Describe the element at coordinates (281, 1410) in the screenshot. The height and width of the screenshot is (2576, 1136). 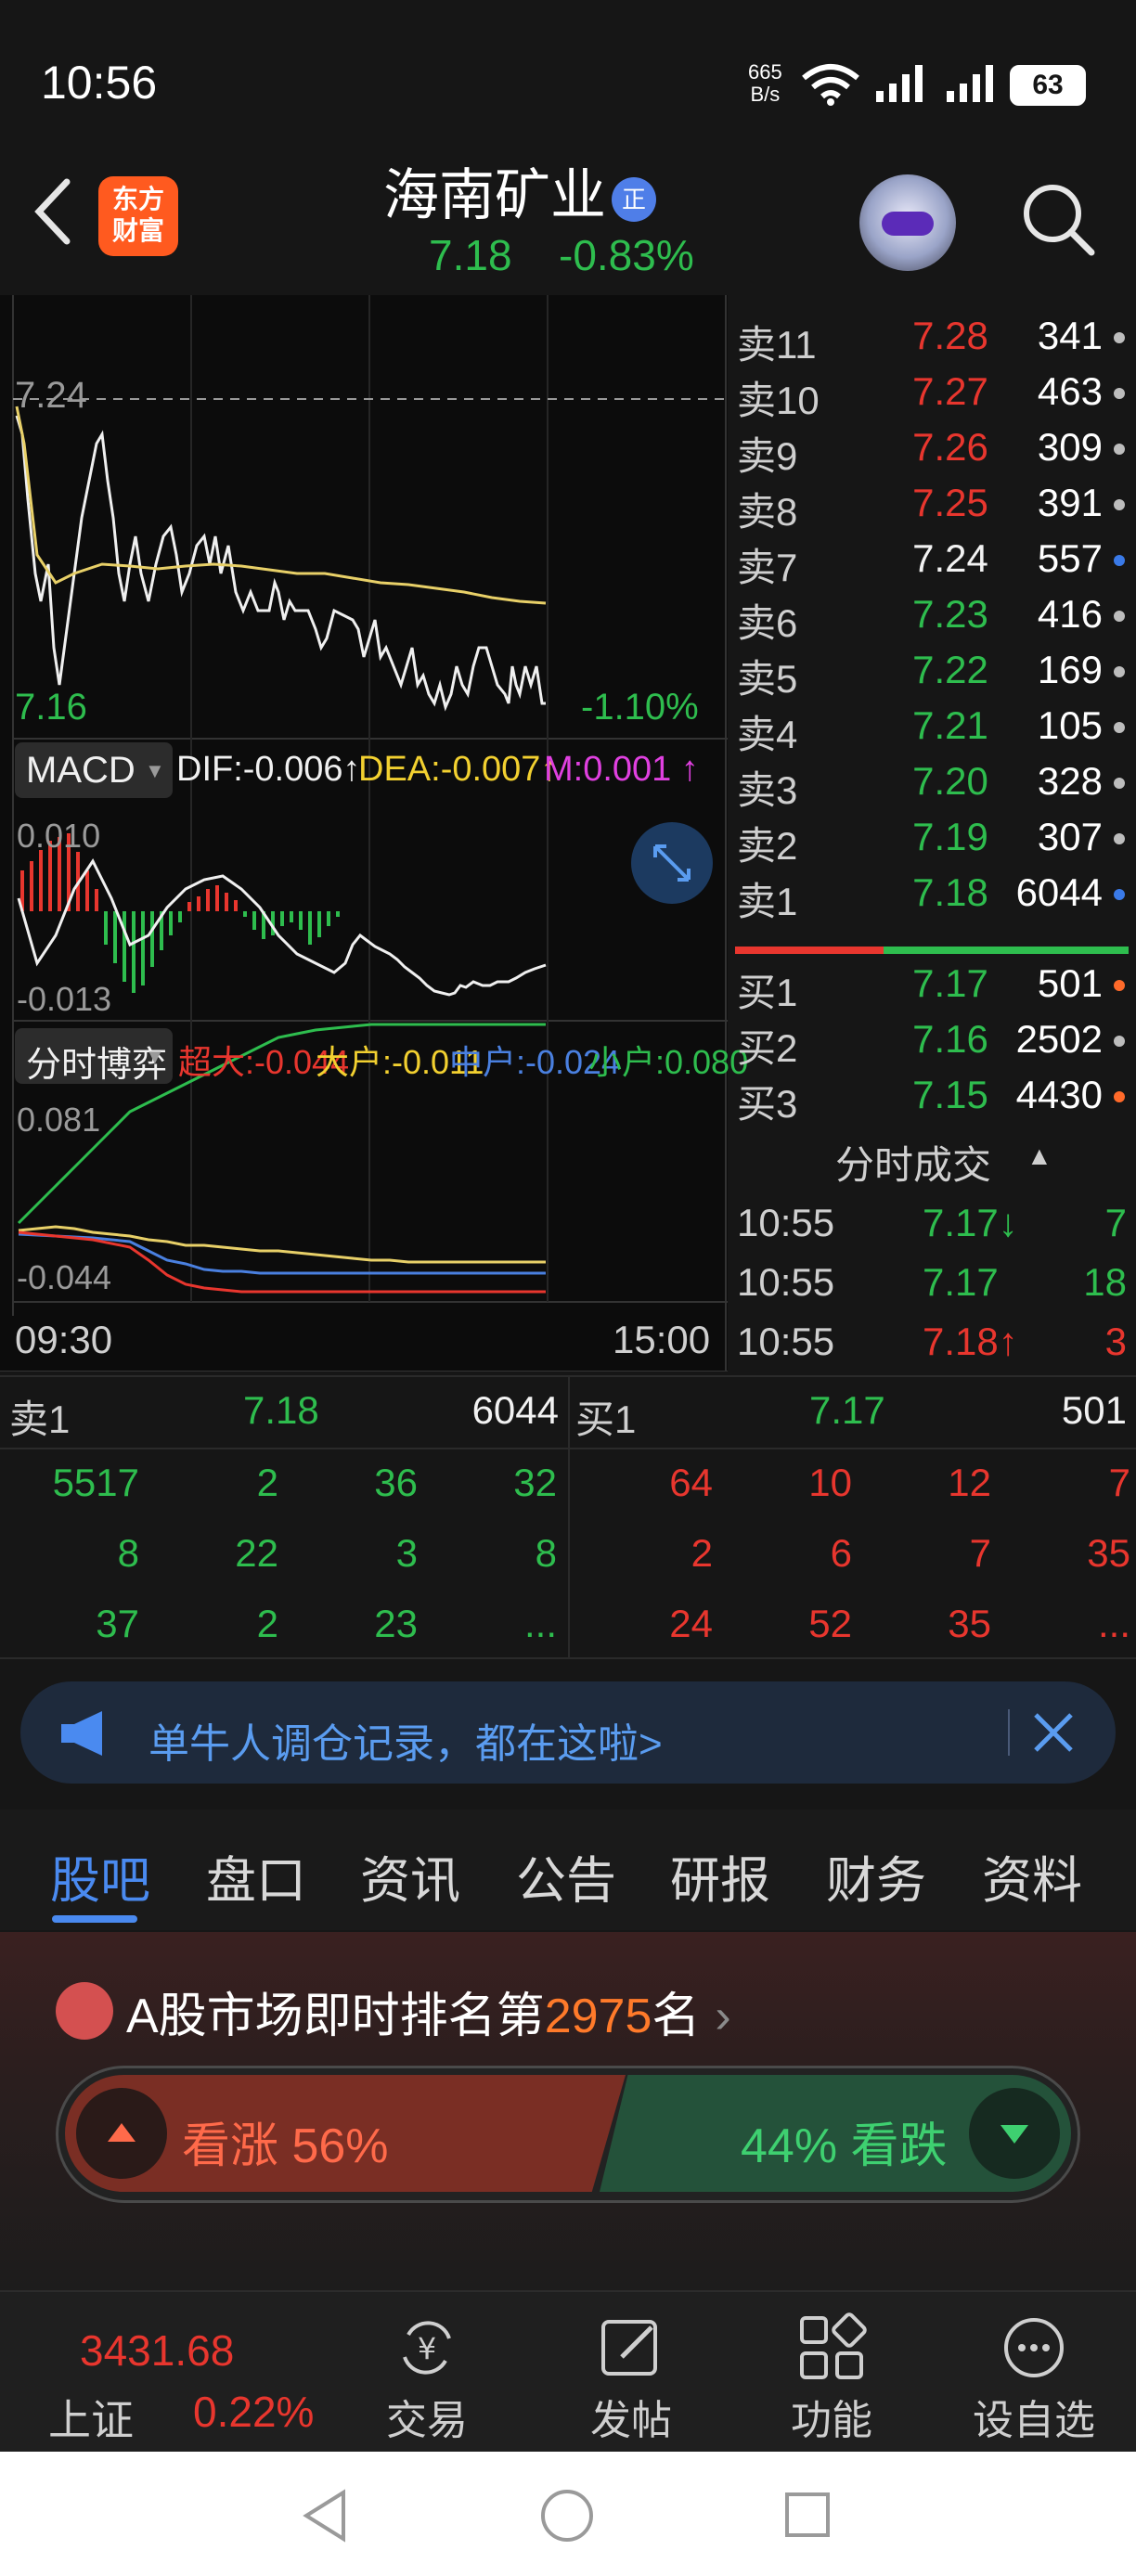
I see `depth-ask-price: 7.18` at that location.